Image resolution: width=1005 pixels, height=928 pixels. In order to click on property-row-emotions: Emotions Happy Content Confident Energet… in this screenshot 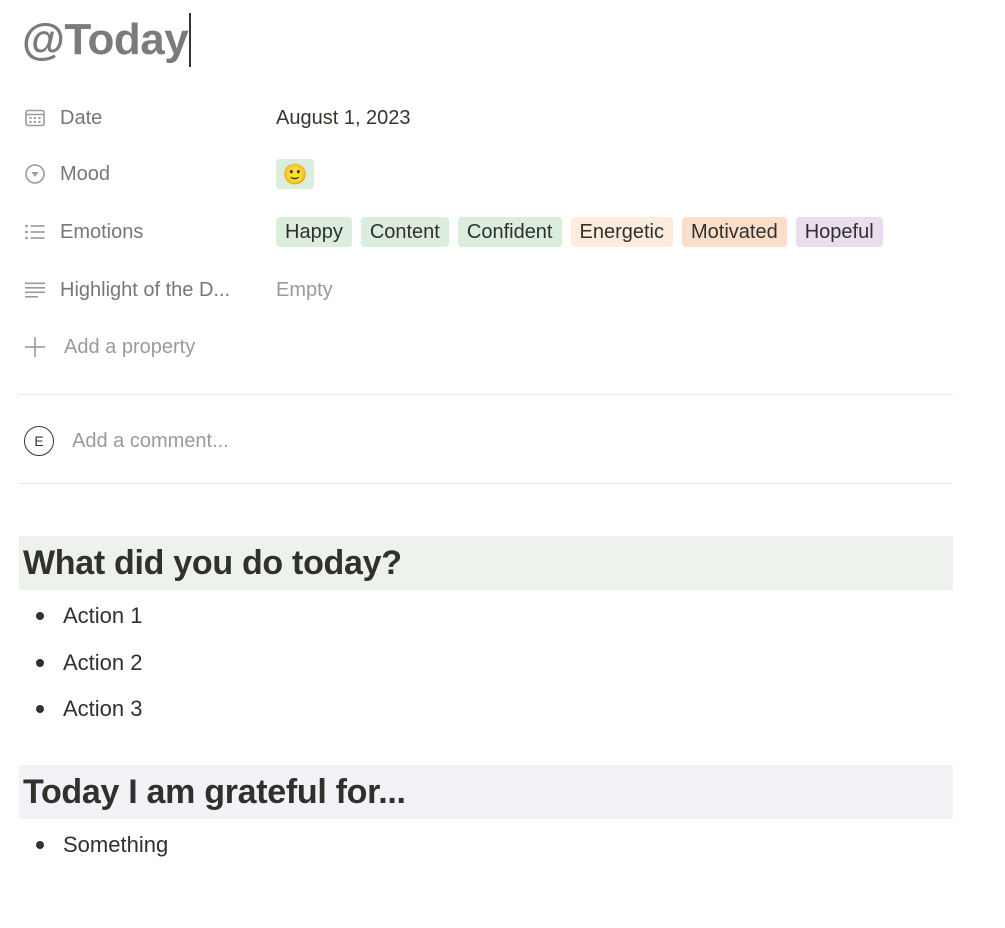, I will do `click(489, 232)`.